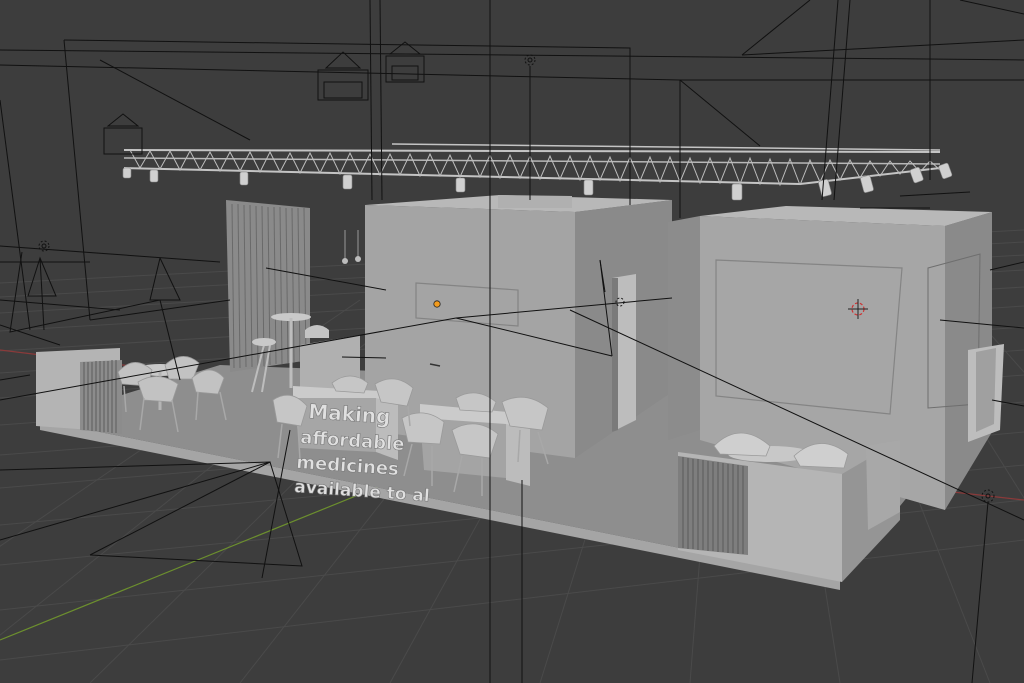 The height and width of the screenshot is (683, 1024). Describe the element at coordinates (537, 181) in the screenshot. I see `spotlight-row` at that location.